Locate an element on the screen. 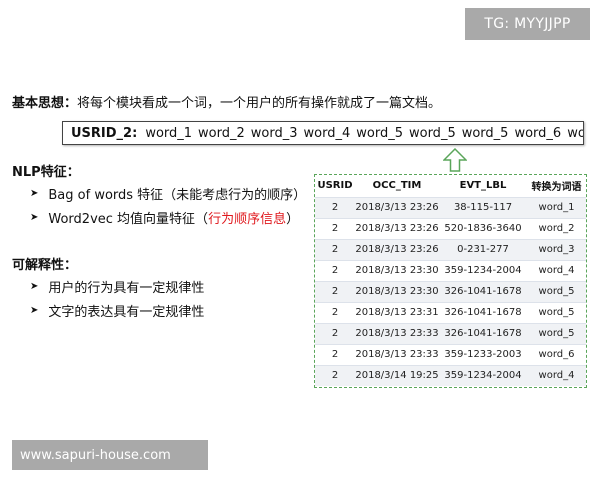 This screenshot has height=480, width=600. sequence-word: word_1 is located at coordinates (169, 133).